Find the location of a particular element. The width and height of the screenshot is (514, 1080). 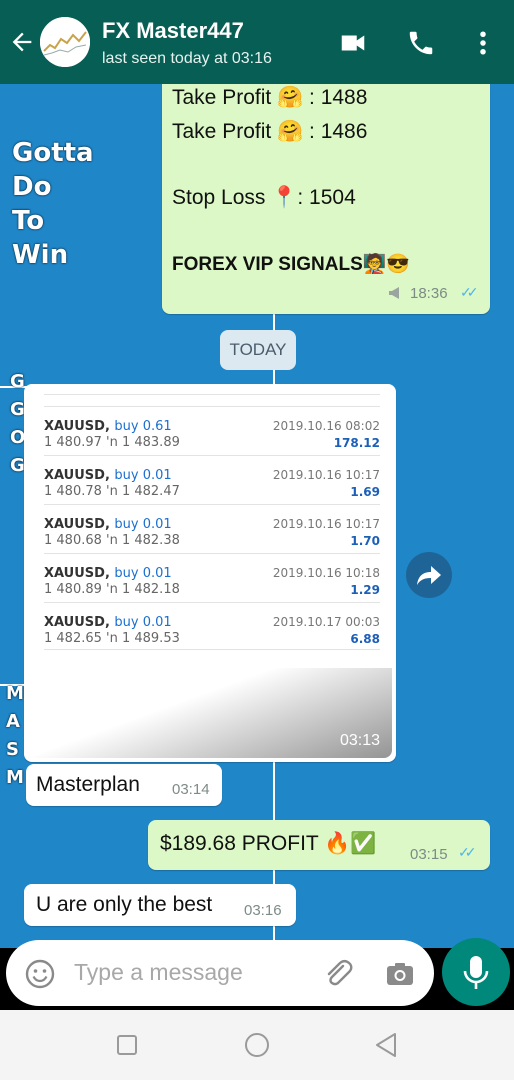

message-placeholder: Type a message is located at coordinates (158, 972).